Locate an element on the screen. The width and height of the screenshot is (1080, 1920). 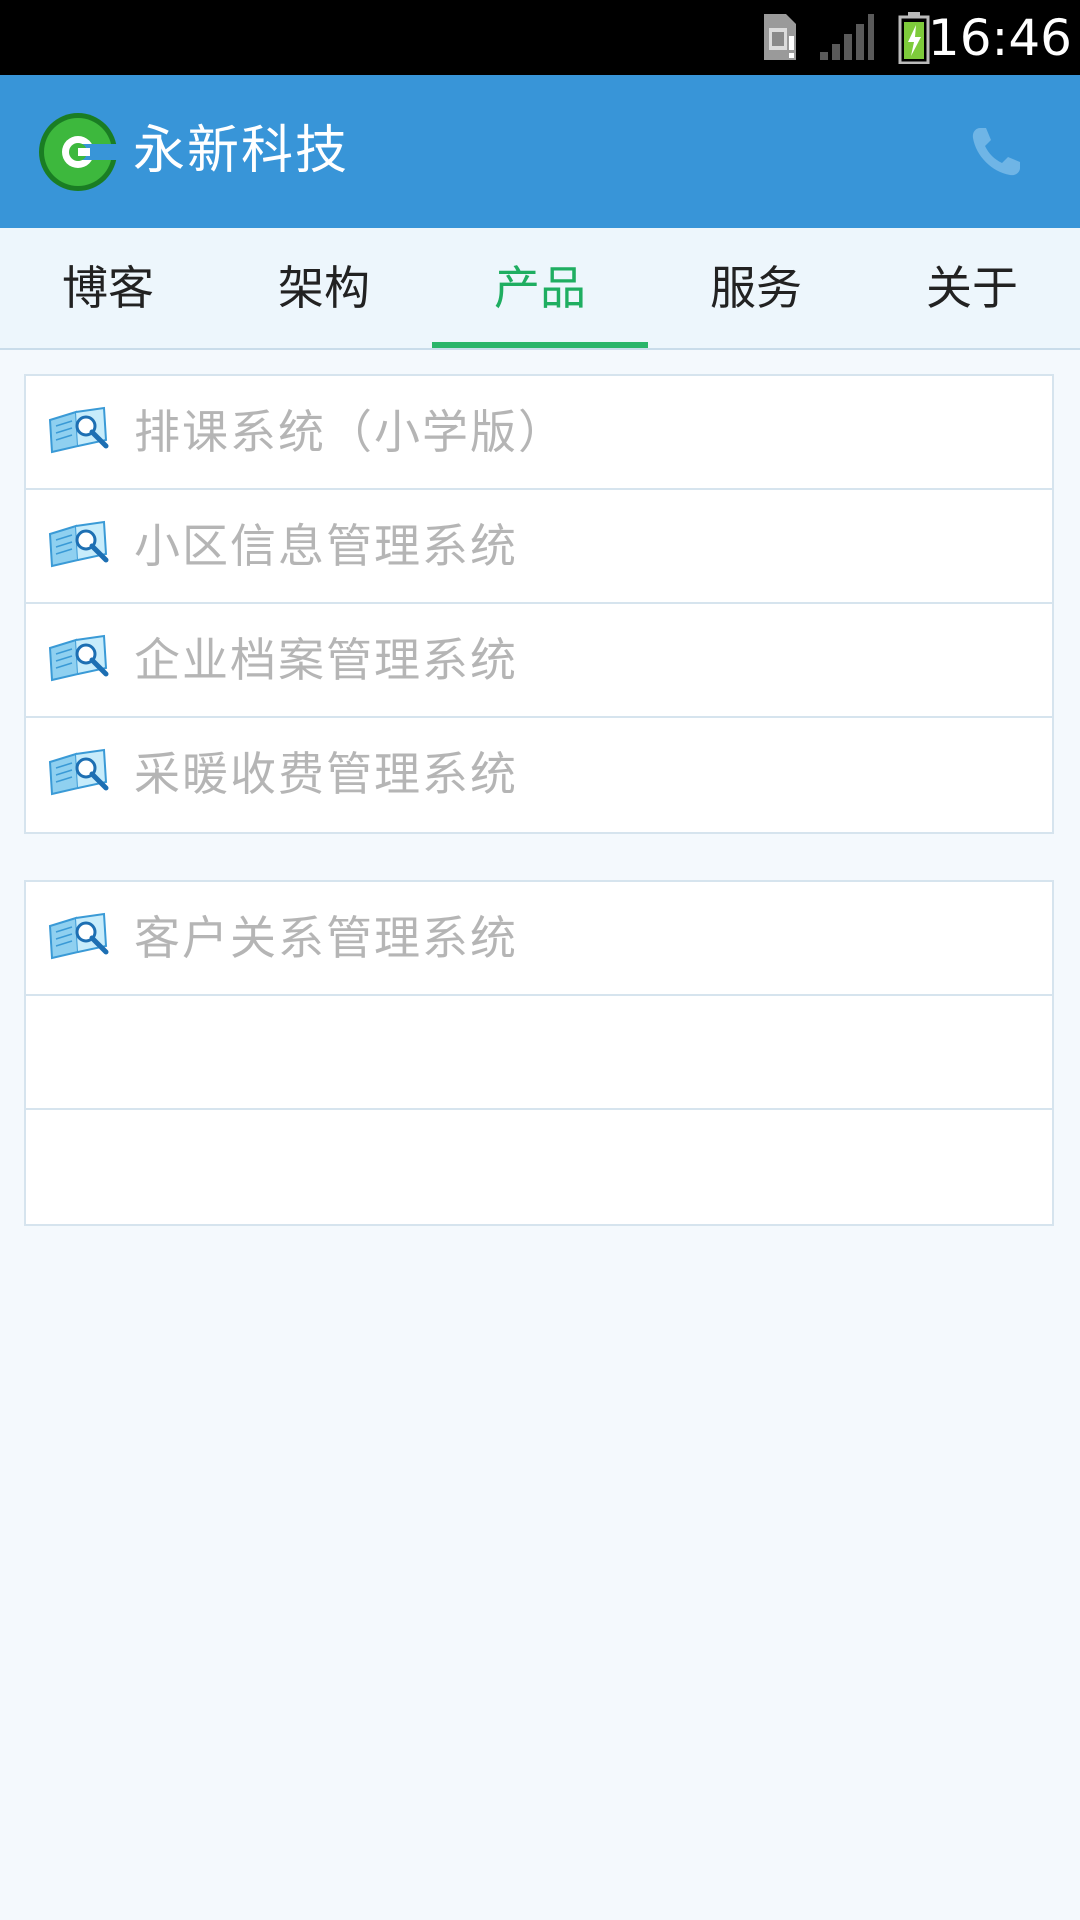
tab-products: 产品 is located at coordinates (540, 288).